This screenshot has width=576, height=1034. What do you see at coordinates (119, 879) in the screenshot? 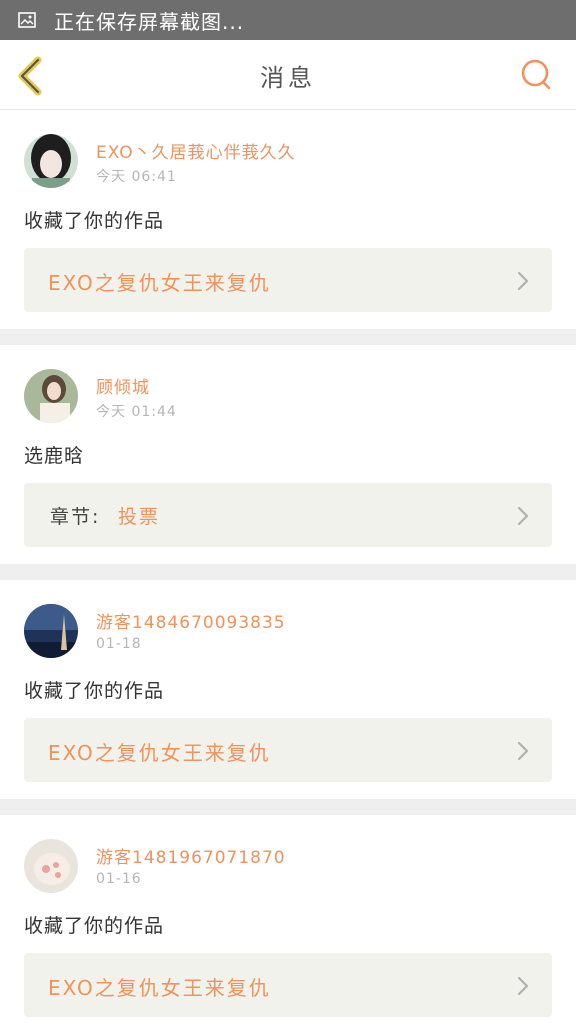
I see `timestamp: 01-16` at bounding box center [119, 879].